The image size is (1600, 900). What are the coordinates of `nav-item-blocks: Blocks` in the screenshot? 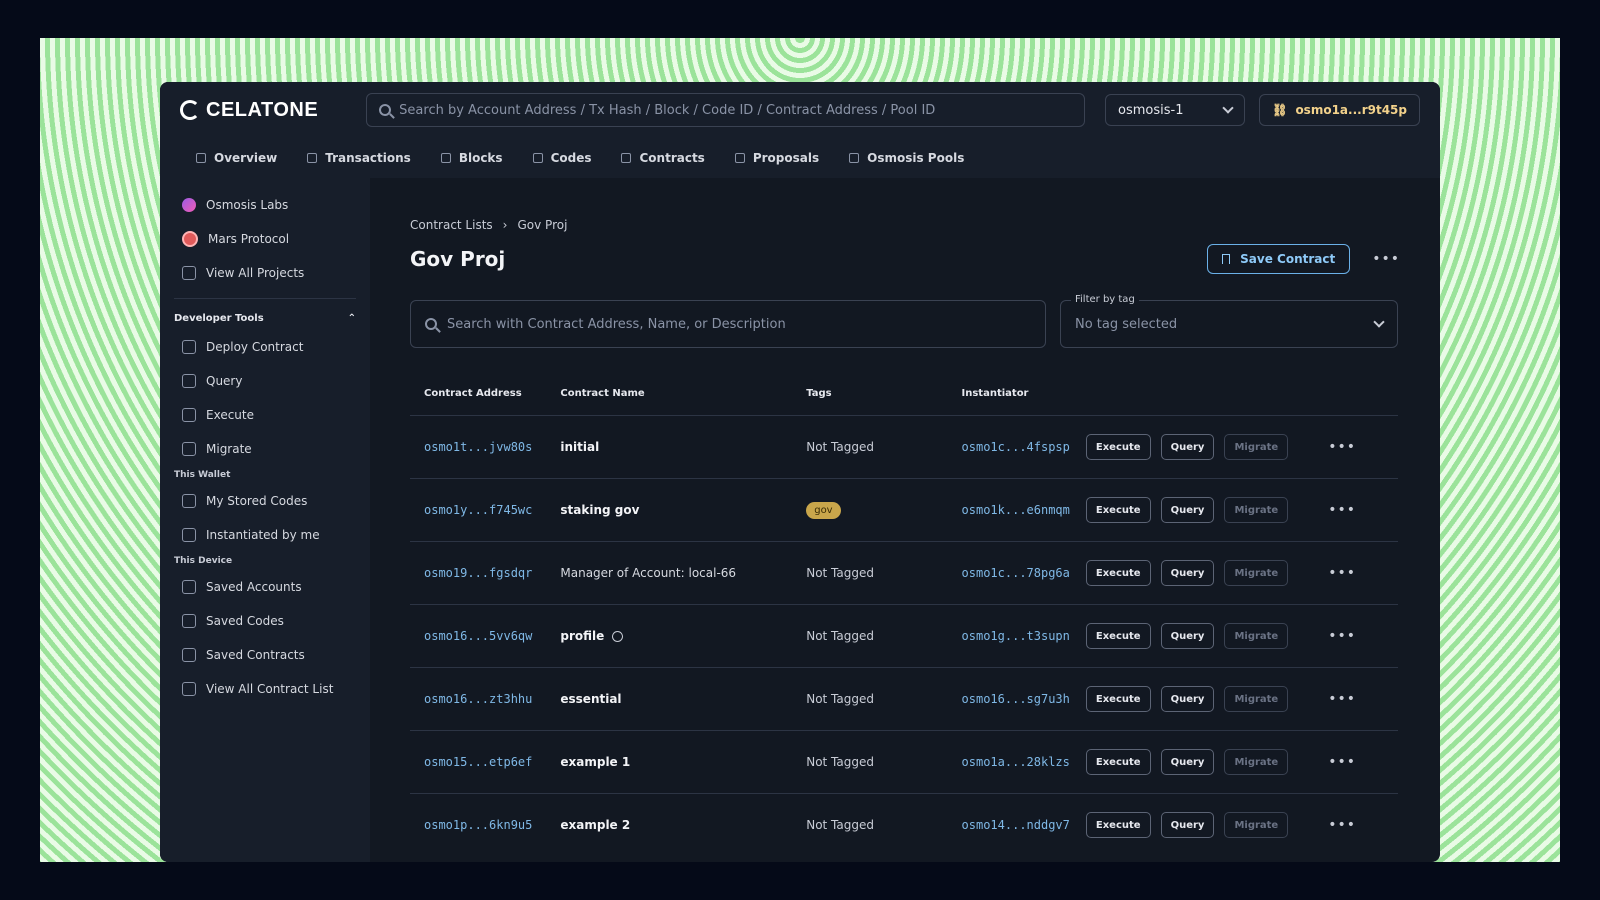 It's located at (471, 158).